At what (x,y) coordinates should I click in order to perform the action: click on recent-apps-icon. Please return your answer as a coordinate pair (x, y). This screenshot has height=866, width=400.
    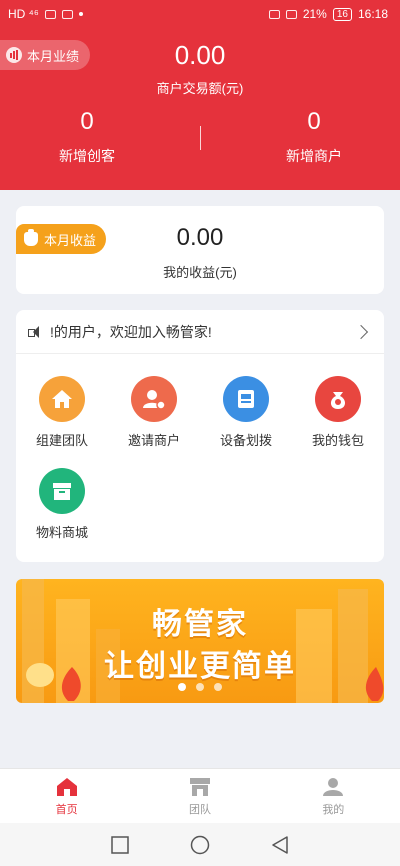
    Looking at the image, I should click on (119, 844).